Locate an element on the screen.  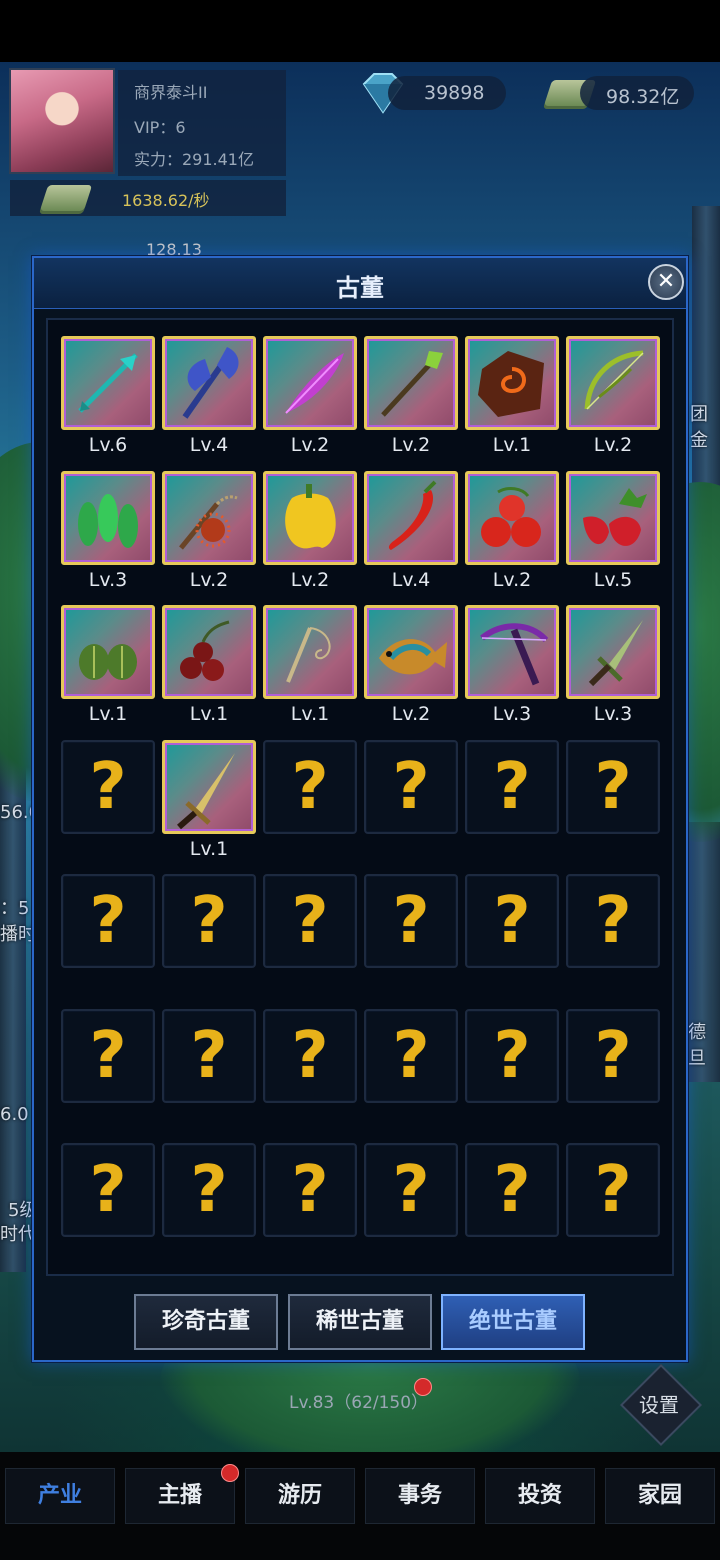
side-label: 播时 is located at coordinates (18, 934).